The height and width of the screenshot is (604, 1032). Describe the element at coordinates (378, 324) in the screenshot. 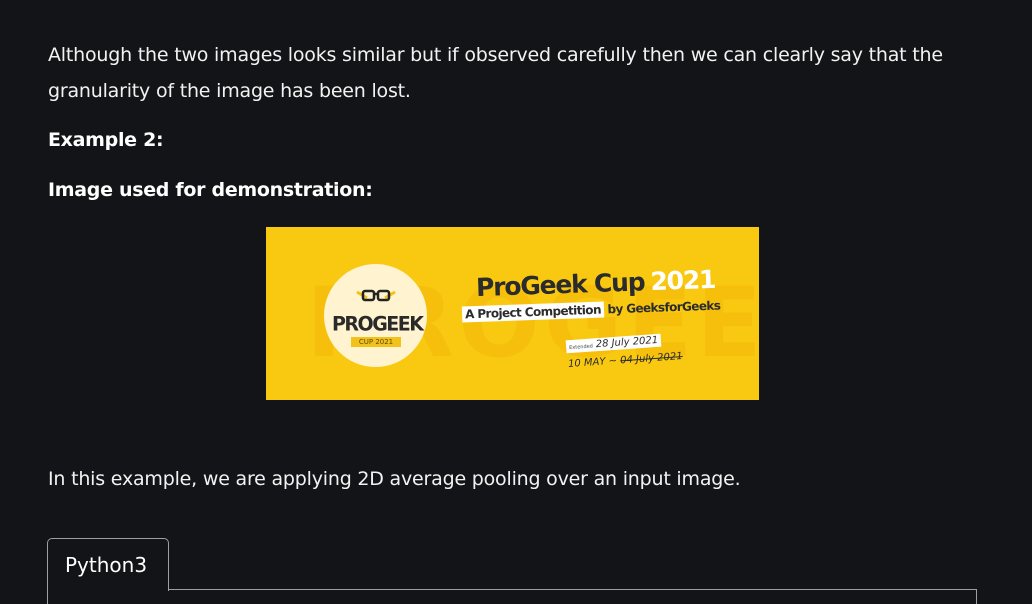

I see `logo-word: PROGEEK` at that location.